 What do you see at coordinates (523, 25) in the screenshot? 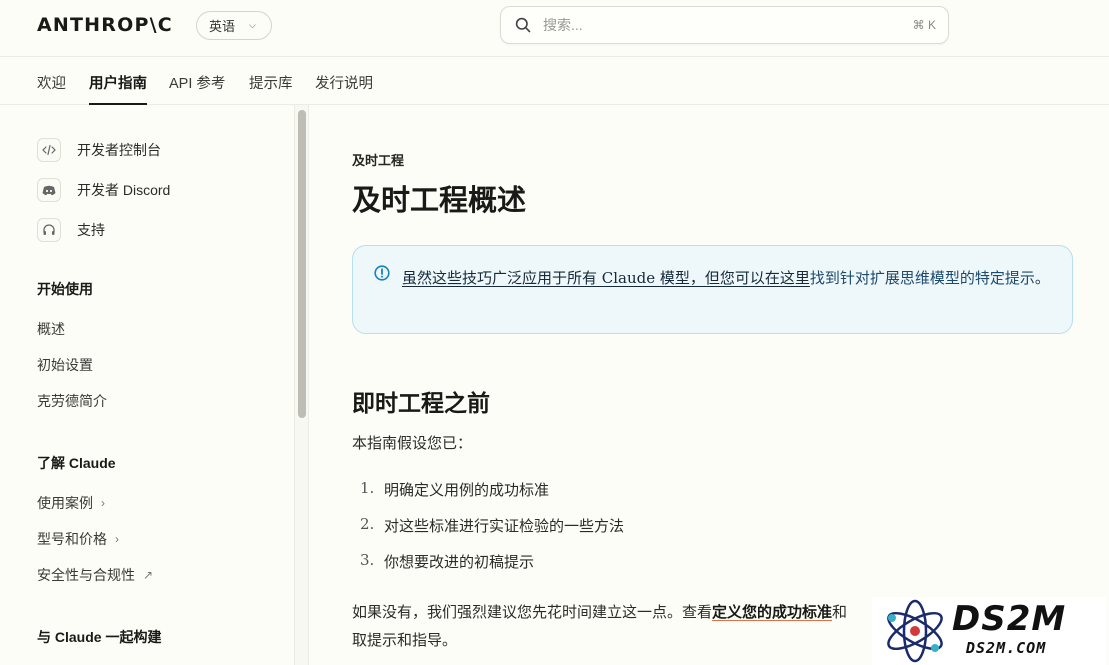
I see `search-icon` at bounding box center [523, 25].